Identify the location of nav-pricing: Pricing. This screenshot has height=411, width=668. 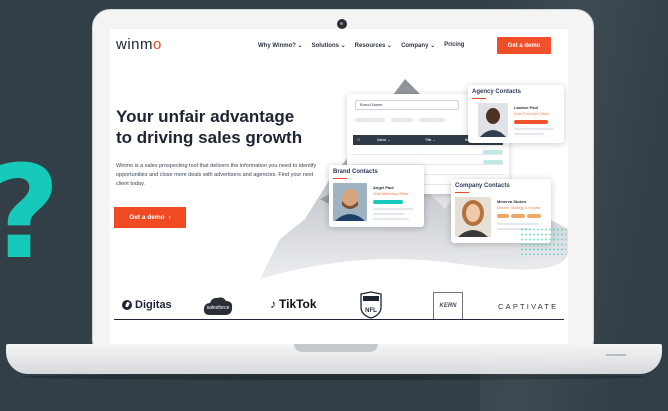
(454, 45).